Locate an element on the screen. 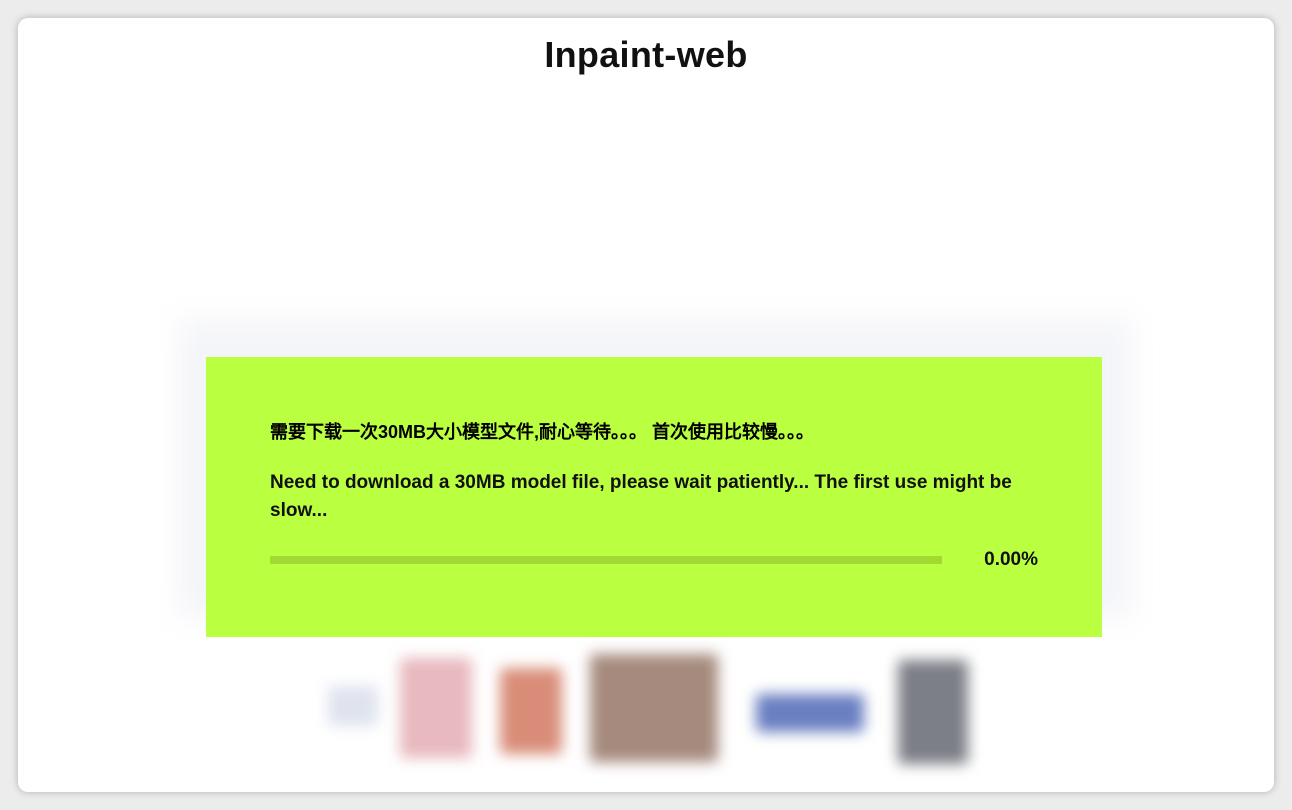 The width and height of the screenshot is (1292, 810). download-progress: 0.00% is located at coordinates (654, 560).